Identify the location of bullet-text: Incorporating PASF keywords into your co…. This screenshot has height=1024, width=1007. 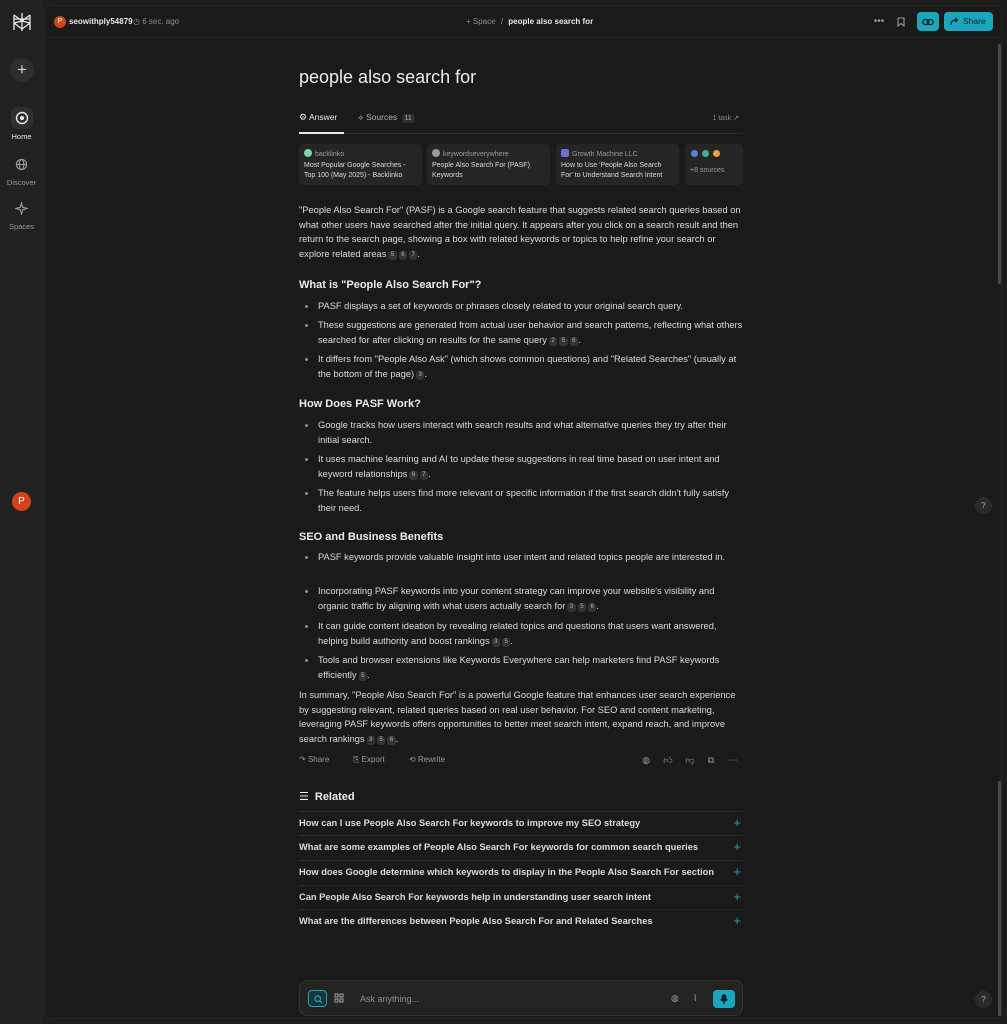
(516, 598).